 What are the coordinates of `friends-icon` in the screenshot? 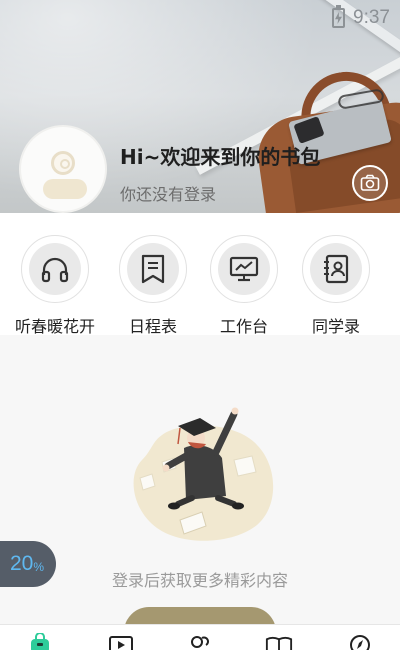 It's located at (200, 642).